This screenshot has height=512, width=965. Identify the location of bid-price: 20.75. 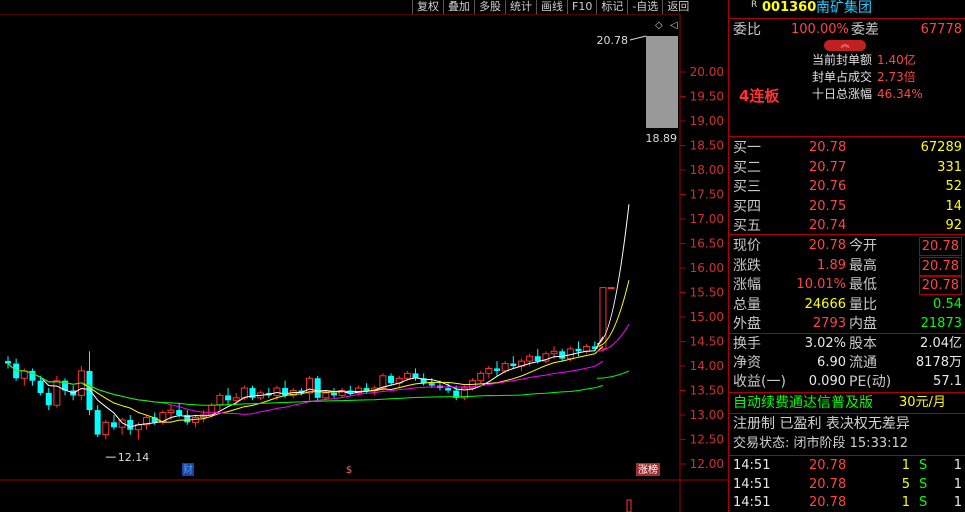
(828, 206).